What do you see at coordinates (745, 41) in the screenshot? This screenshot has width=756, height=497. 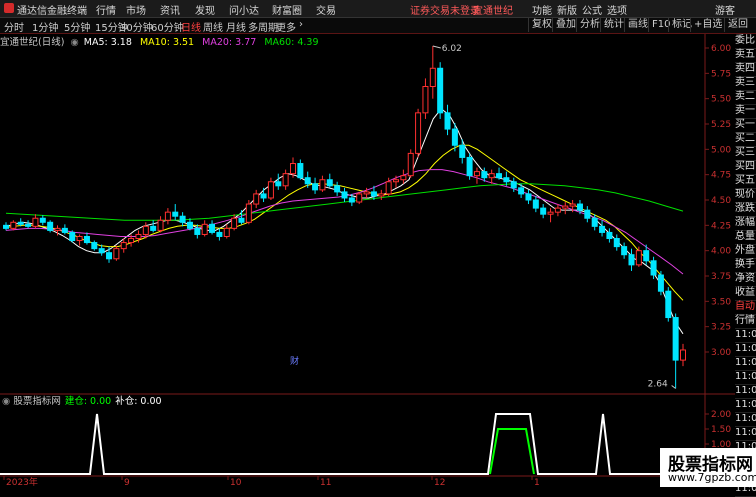 I see `quote-label: 委比` at bounding box center [745, 41].